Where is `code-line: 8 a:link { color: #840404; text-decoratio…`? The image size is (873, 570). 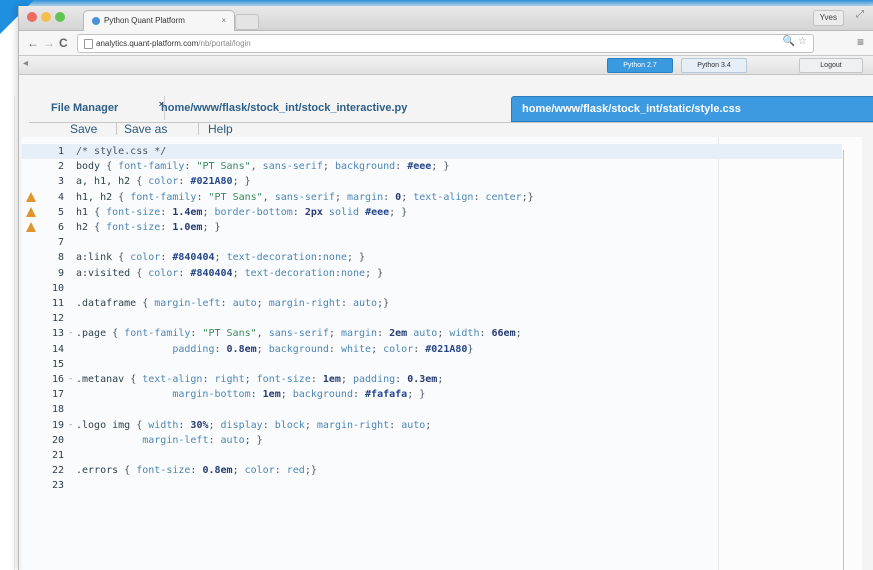 code-line: 8 a:link { color: #840404; text-decoratio… is located at coordinates (432, 257).